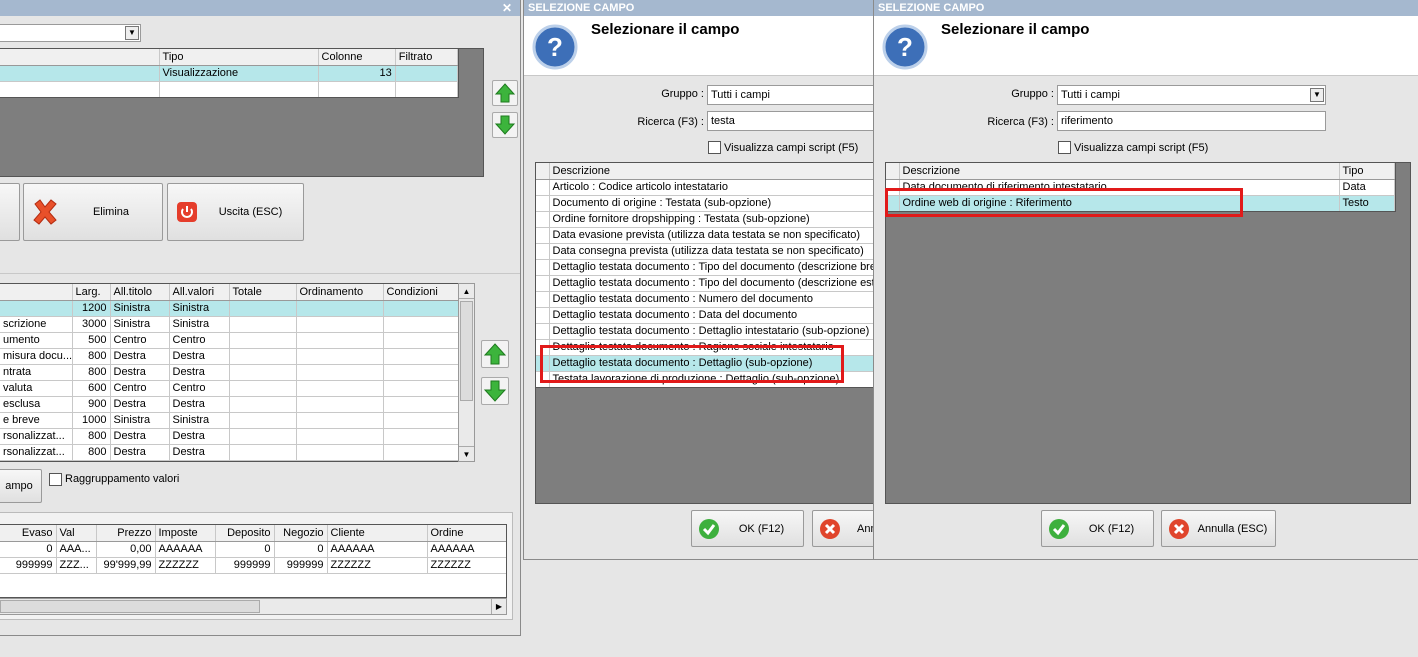 The width and height of the screenshot is (1418, 657). I want to click on arrow-down-icon, so click(495, 391).